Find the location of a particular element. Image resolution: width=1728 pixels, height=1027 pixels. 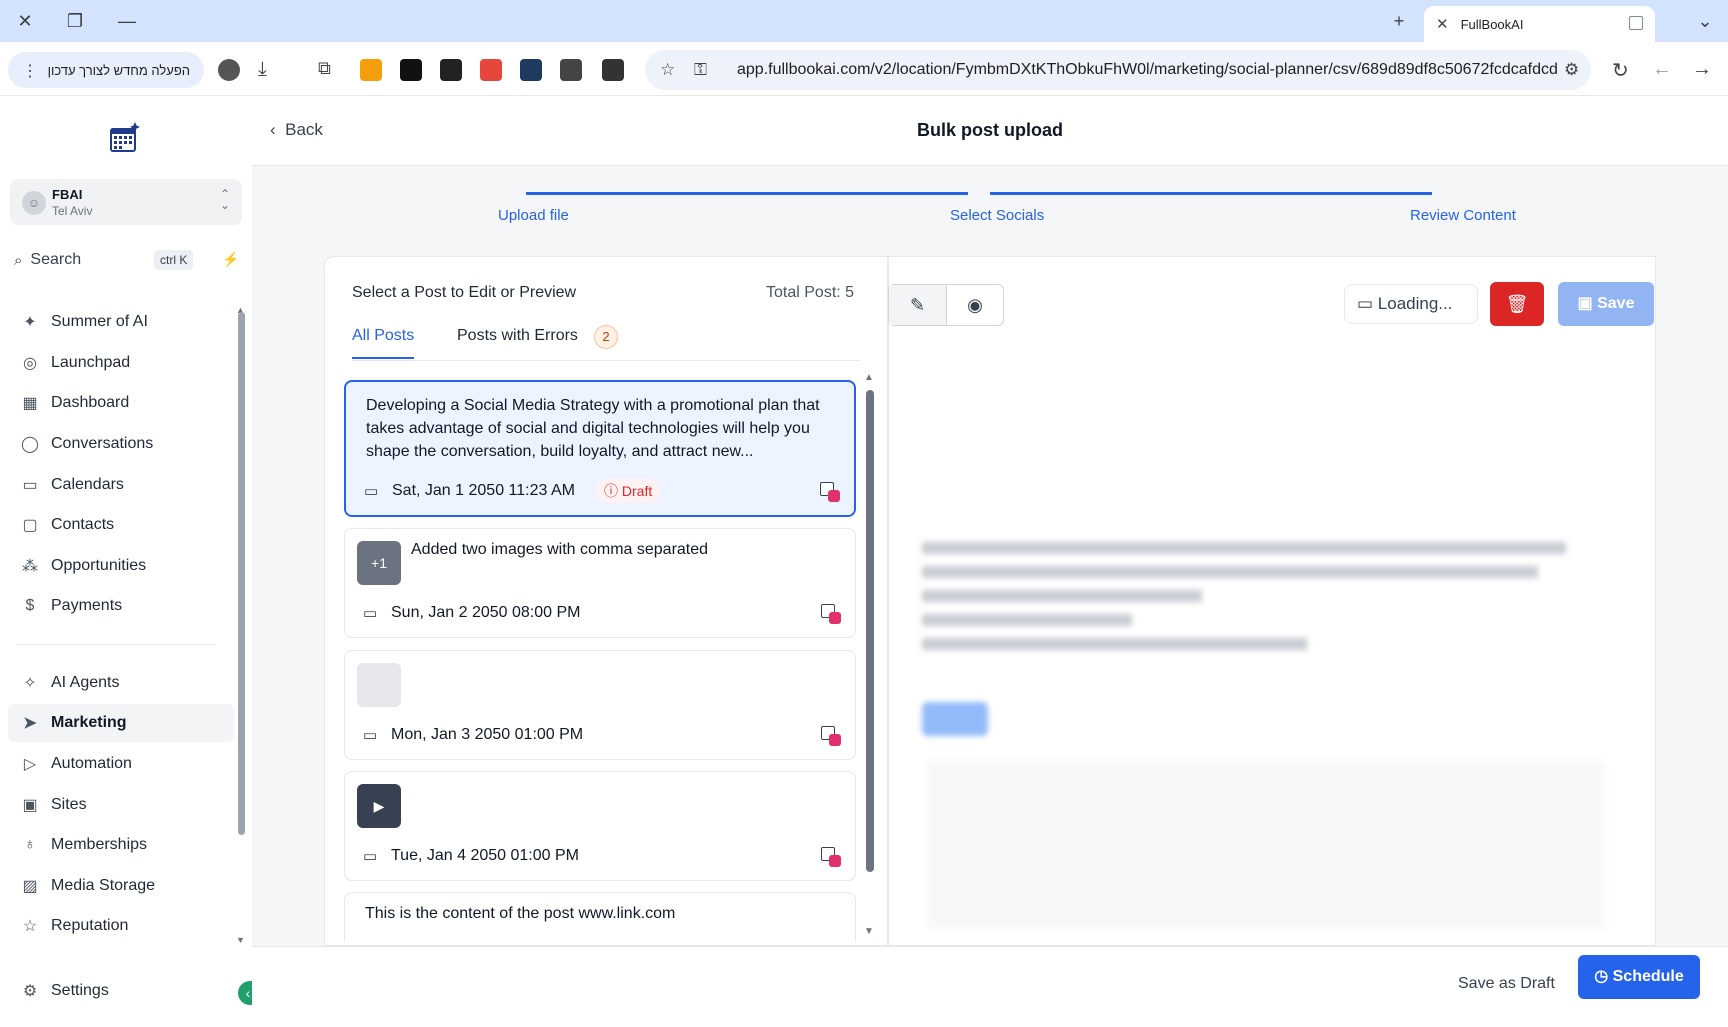

sidebar-item-media-storage: ▨ Media Storage is located at coordinates (121, 886).